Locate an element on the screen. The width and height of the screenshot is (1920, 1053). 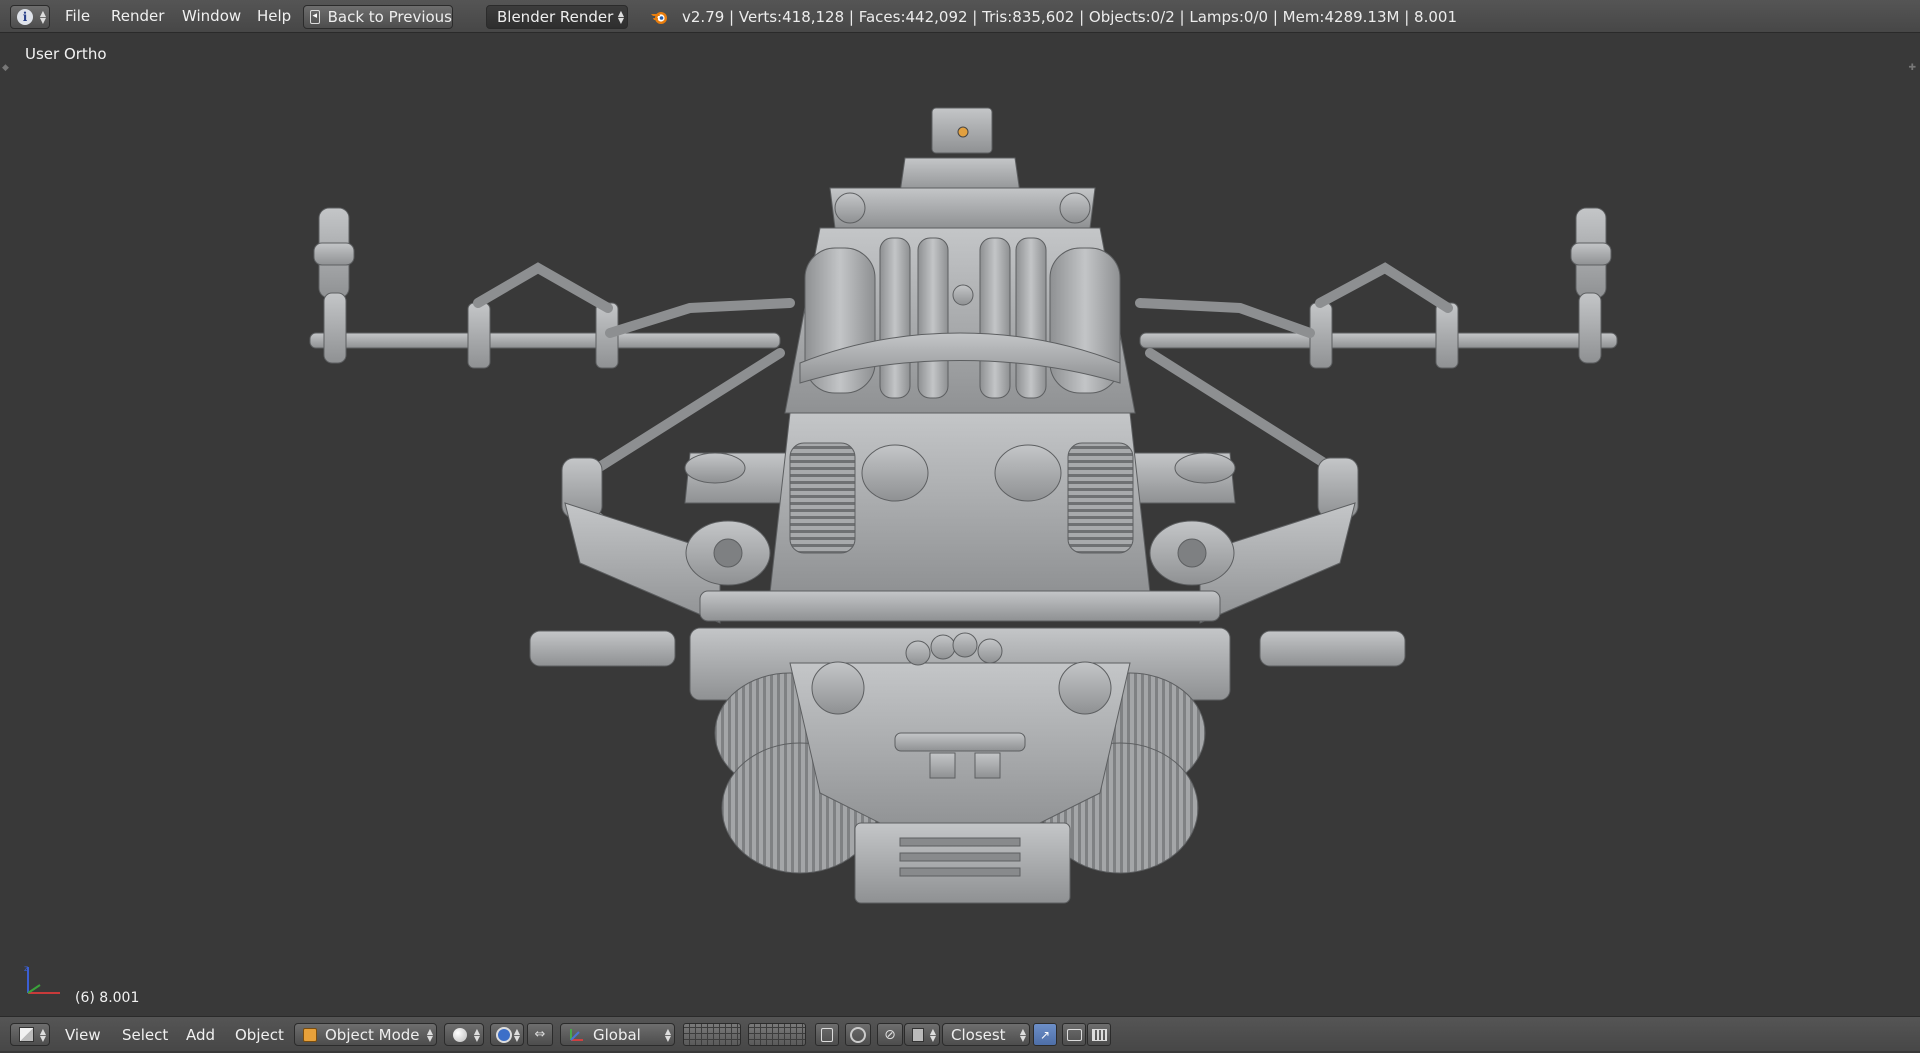
pivot-point-icon is located at coordinates (504, 1034).